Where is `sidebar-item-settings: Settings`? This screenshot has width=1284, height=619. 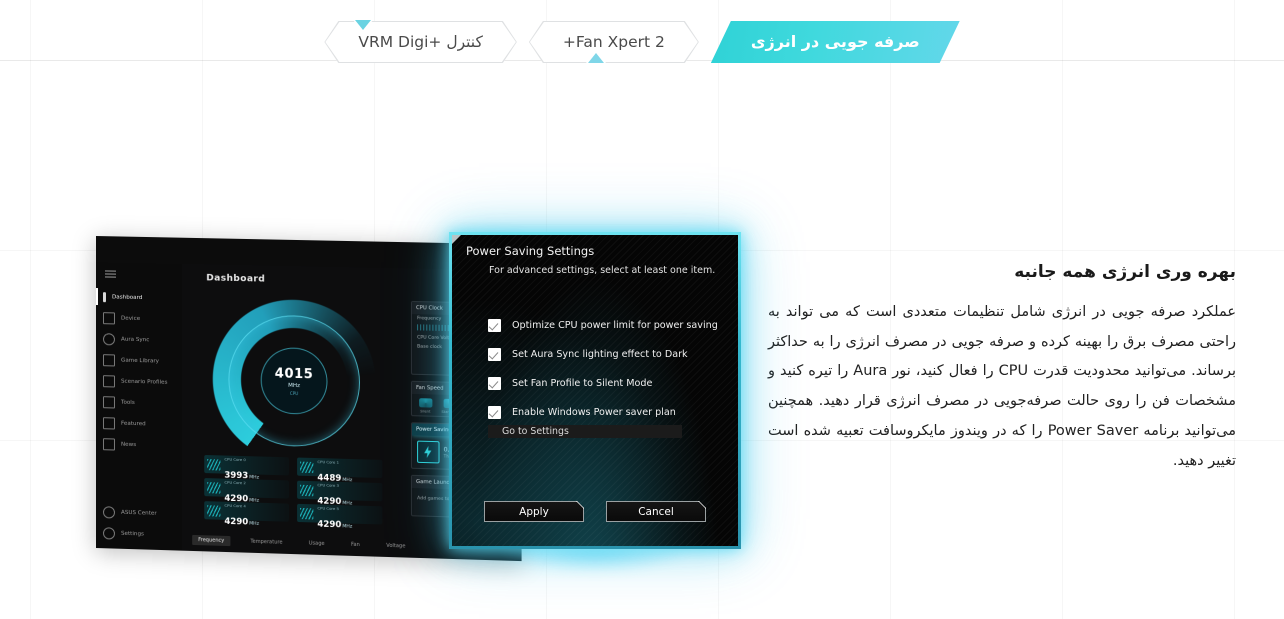
sidebar-item-settings: Settings is located at coordinates (139, 534).